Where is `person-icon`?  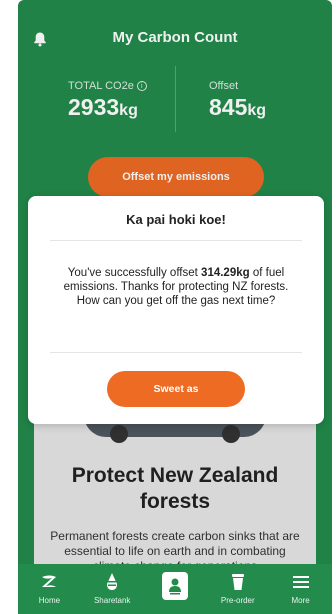
person-icon is located at coordinates (174, 586).